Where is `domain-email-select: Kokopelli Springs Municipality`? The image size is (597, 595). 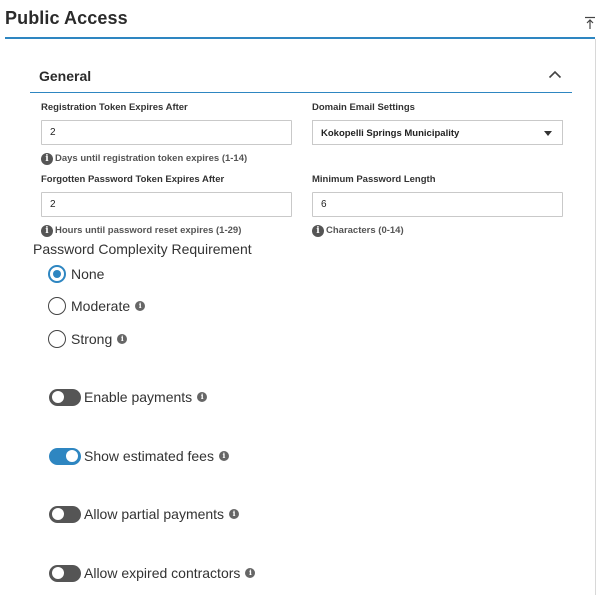
domain-email-select: Kokopelli Springs Municipality is located at coordinates (437, 132).